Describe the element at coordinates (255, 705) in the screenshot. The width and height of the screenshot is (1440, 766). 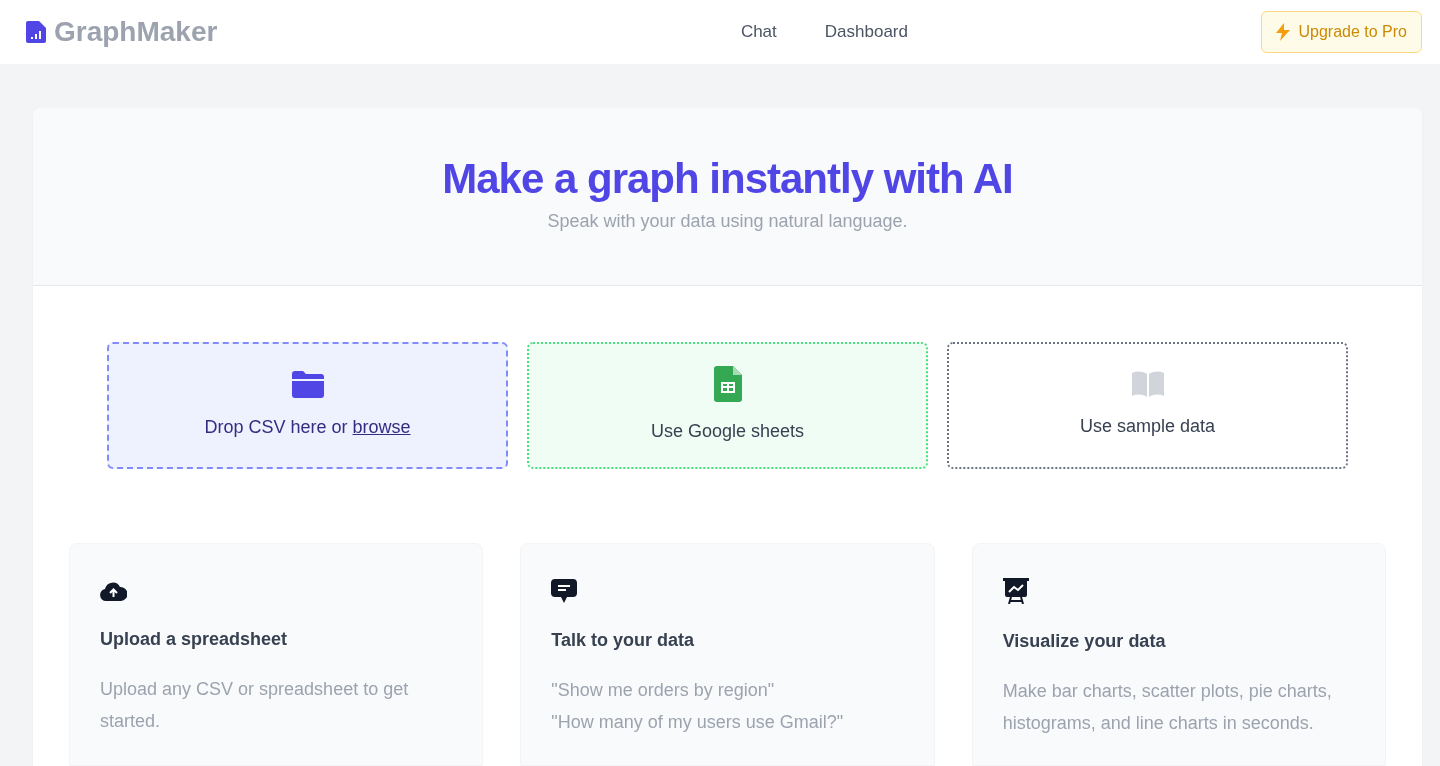
I see `feature-description: Upload any CSV or spreadsheet to get started.` at that location.